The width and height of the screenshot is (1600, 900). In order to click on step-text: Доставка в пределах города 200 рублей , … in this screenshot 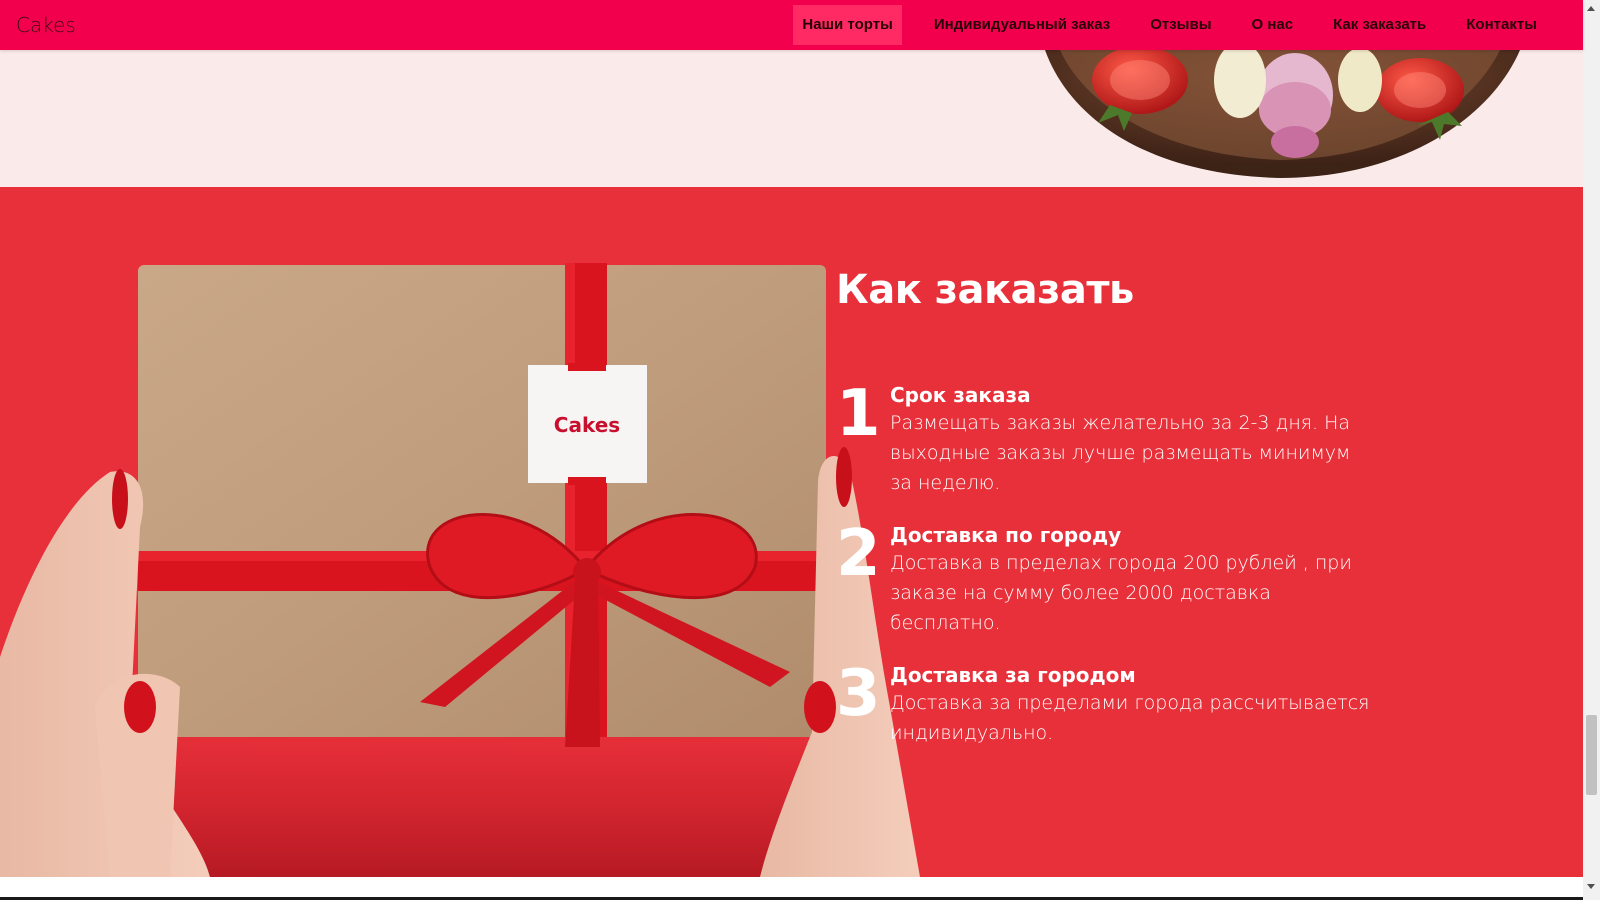, I will do `click(1121, 593)`.